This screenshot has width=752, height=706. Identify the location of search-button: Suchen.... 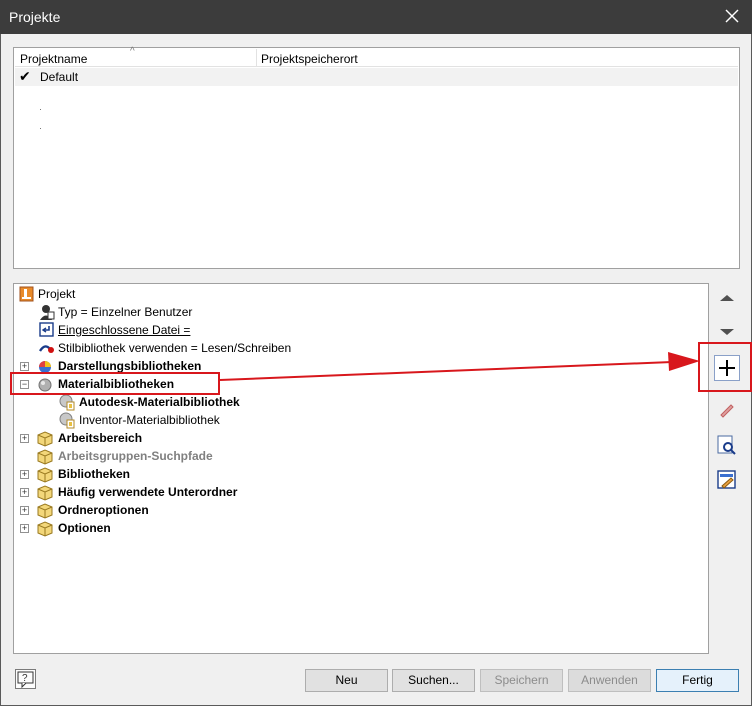
(433, 680).